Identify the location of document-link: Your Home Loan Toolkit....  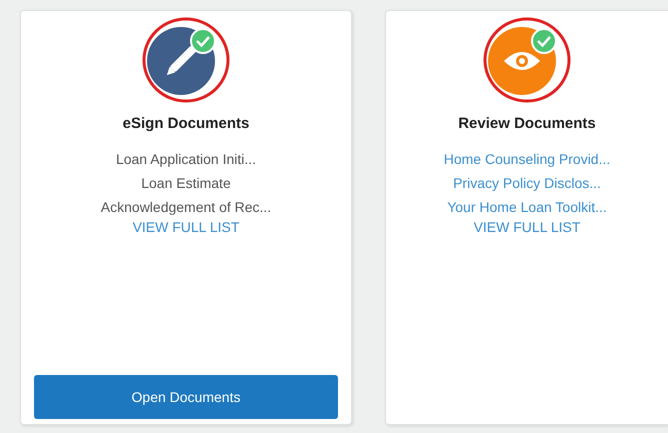
(527, 207).